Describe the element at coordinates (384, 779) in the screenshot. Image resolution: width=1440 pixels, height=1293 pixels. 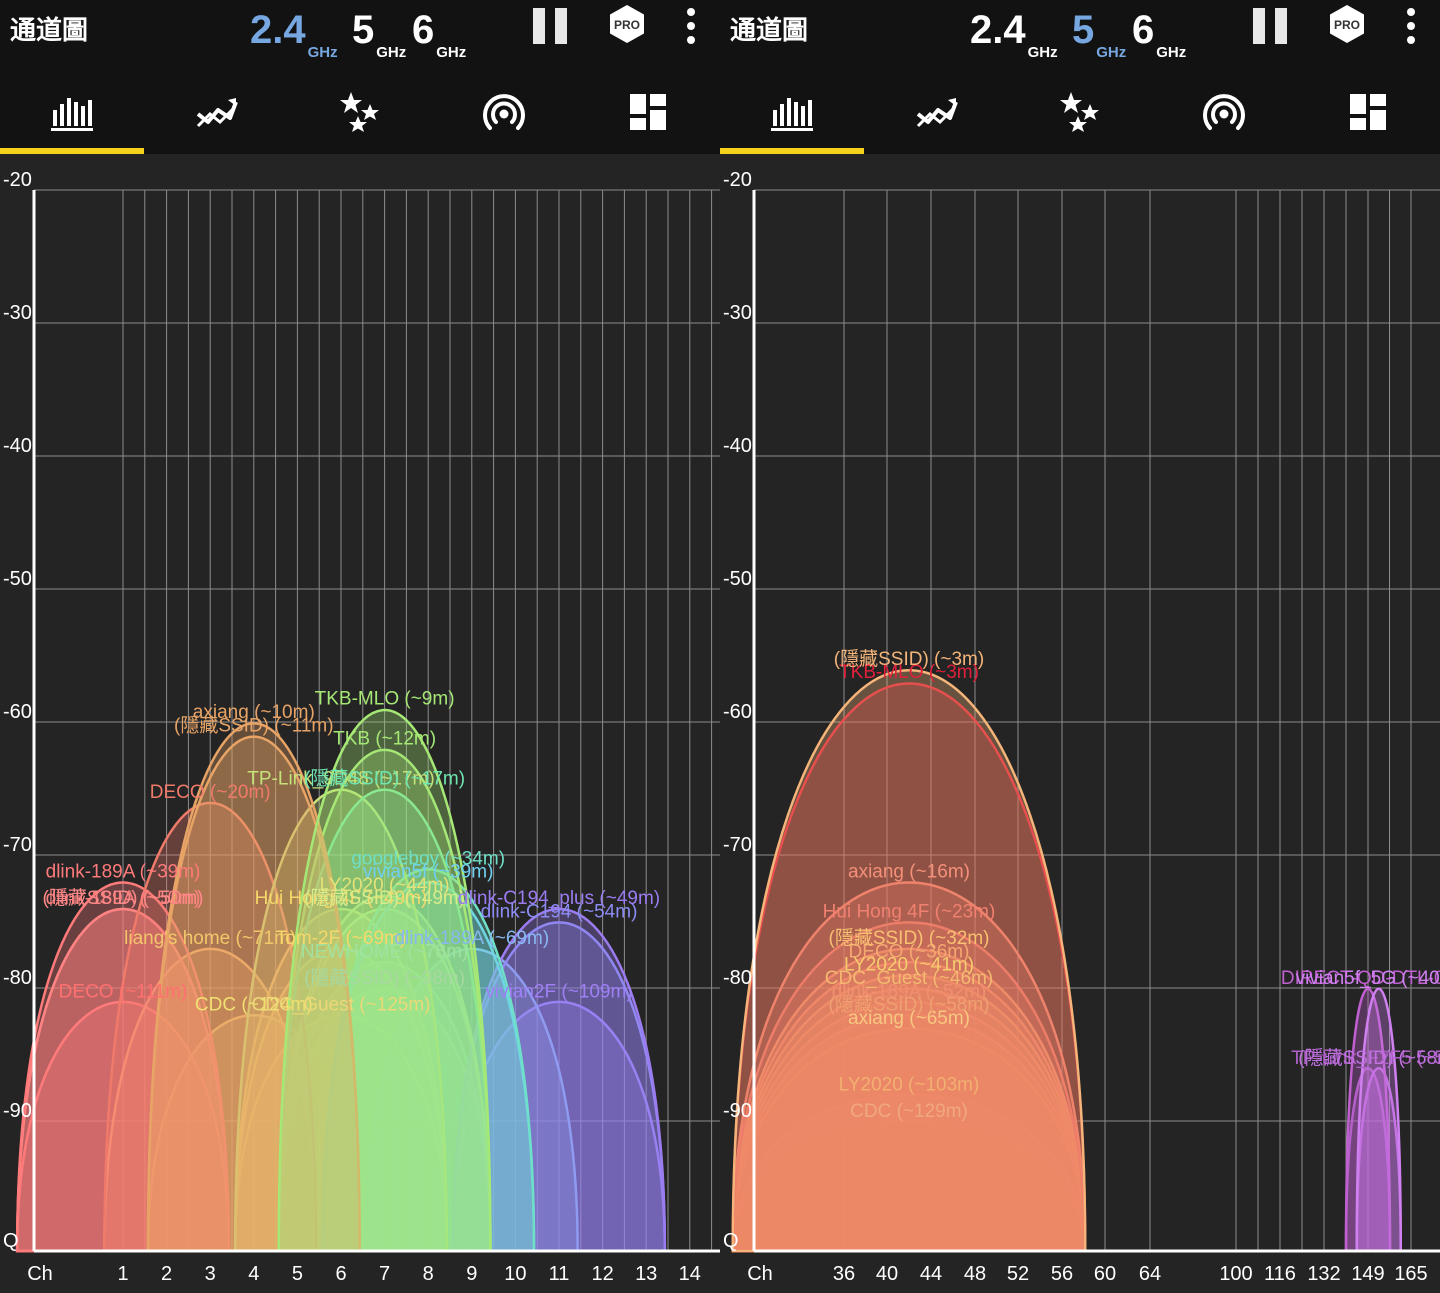
I see `network-label: (隱藏SSID) (~17m)` at that location.